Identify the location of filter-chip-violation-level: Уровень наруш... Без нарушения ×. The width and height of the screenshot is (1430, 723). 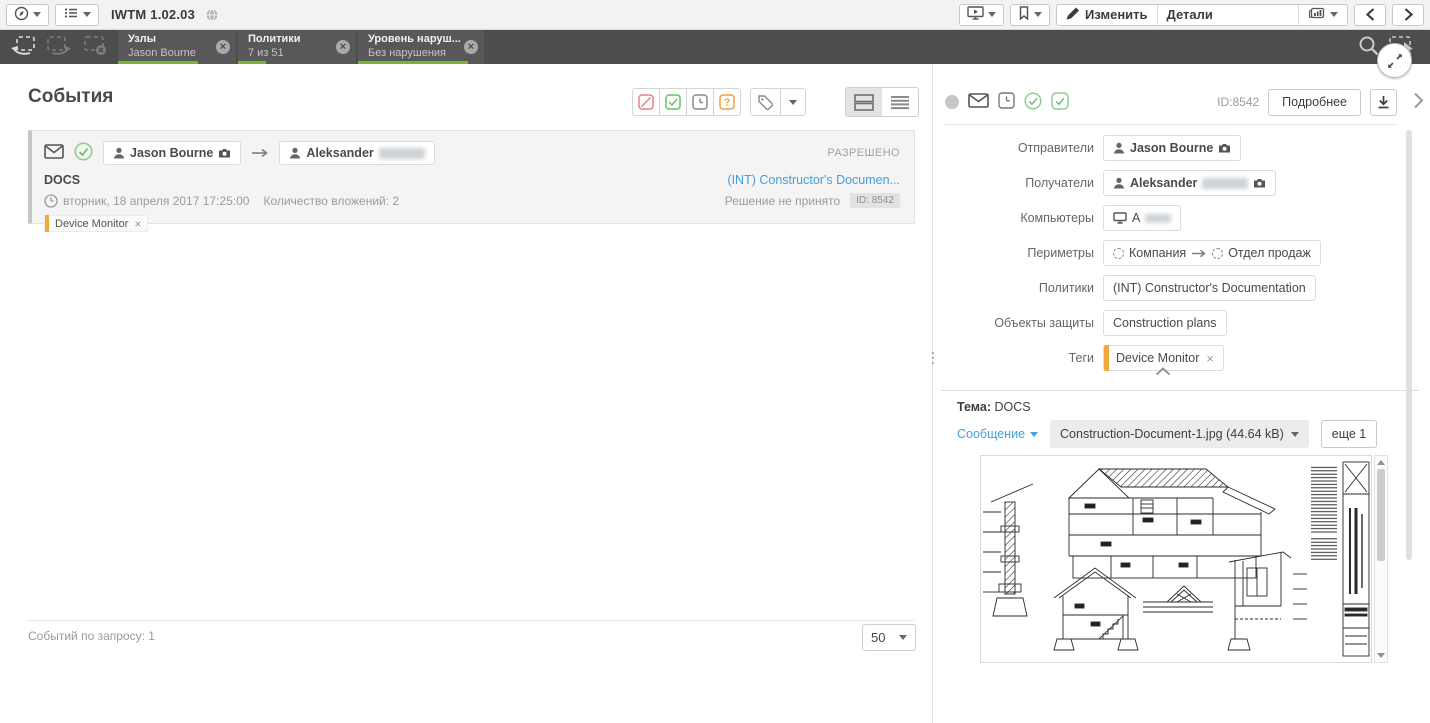
(421, 47).